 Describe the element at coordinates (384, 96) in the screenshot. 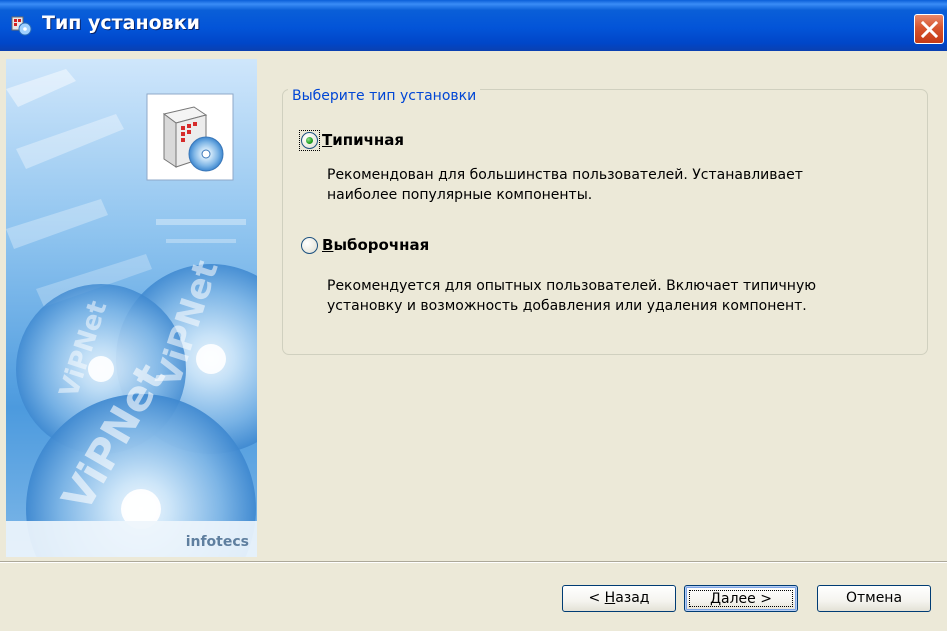

I see `install-type-group-title: Выберите тип установки` at that location.